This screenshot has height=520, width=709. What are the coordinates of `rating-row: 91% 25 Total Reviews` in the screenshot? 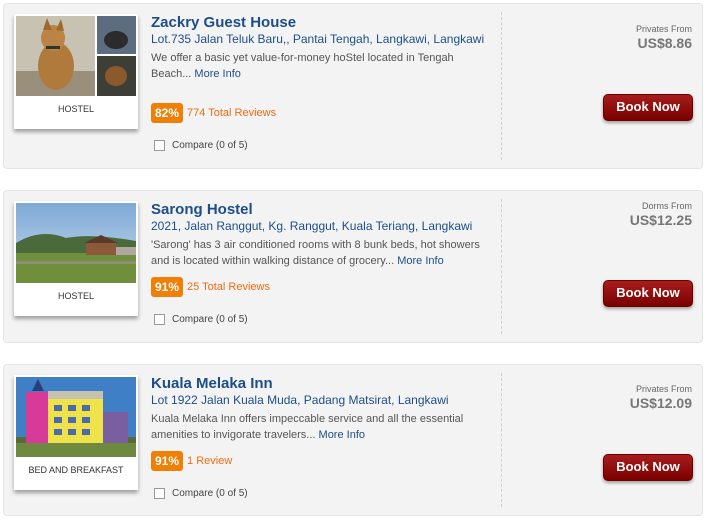 It's located at (210, 287).